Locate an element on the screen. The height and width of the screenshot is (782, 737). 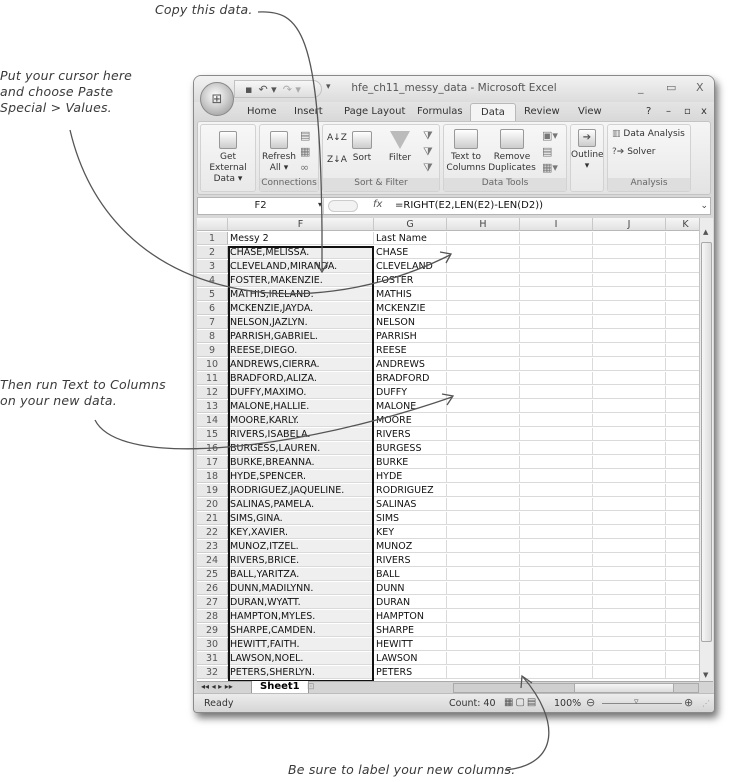
row-header: 7 is located at coordinates (212, 322).